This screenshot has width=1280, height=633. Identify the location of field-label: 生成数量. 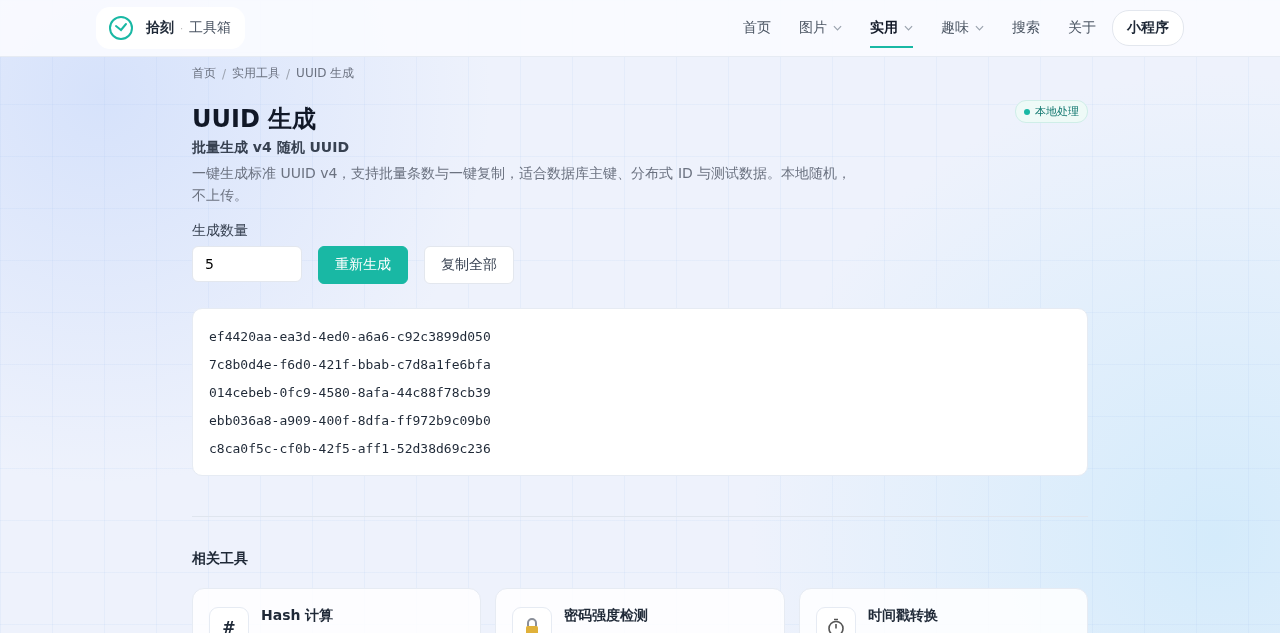
(220, 231).